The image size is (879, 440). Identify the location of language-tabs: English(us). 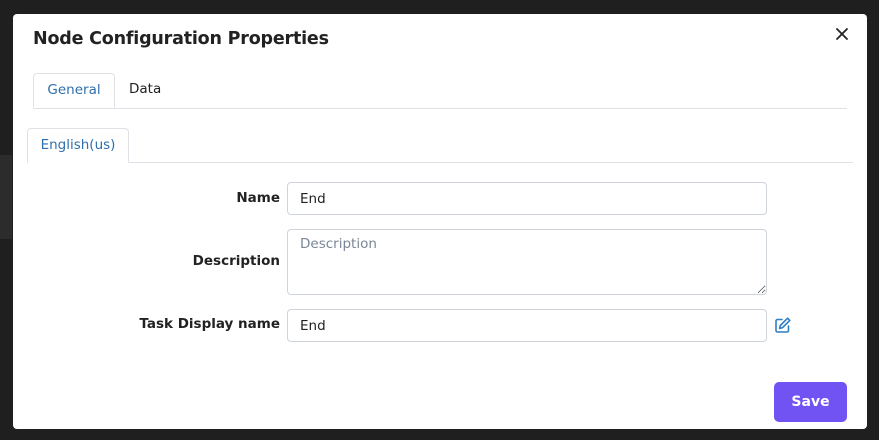
(440, 145).